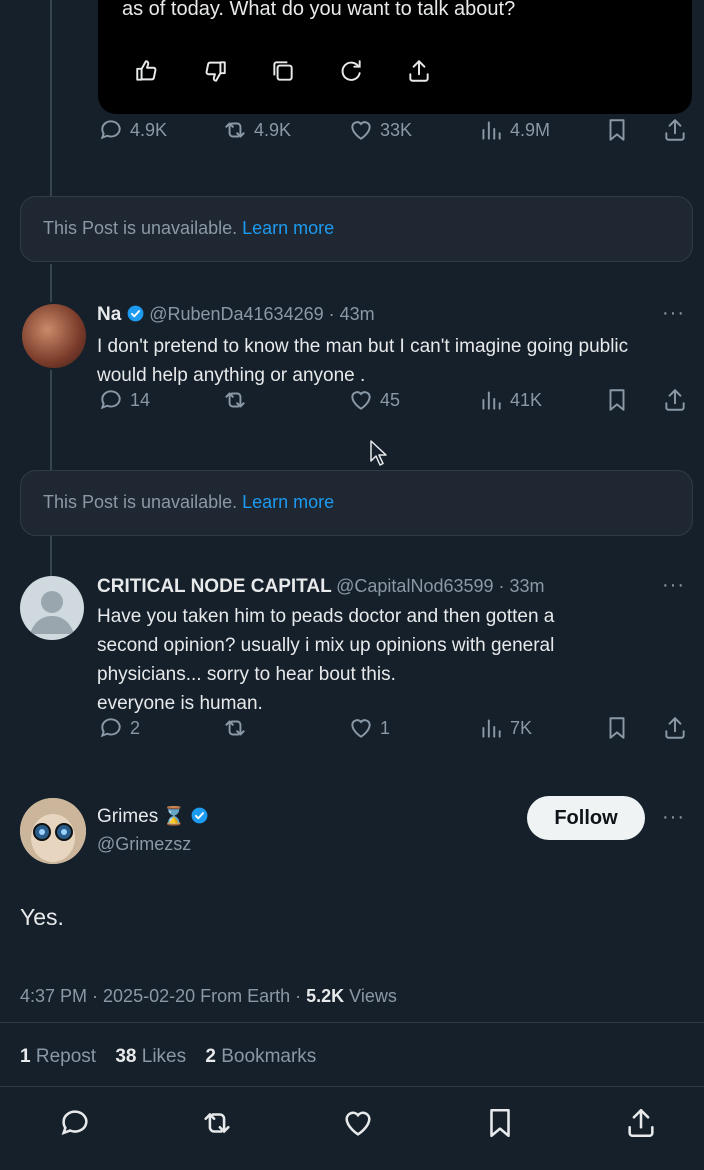  Describe the element at coordinates (356, 503) in the screenshot. I see `unavailable-post-notice: This Post is unavailable. Learn more` at that location.